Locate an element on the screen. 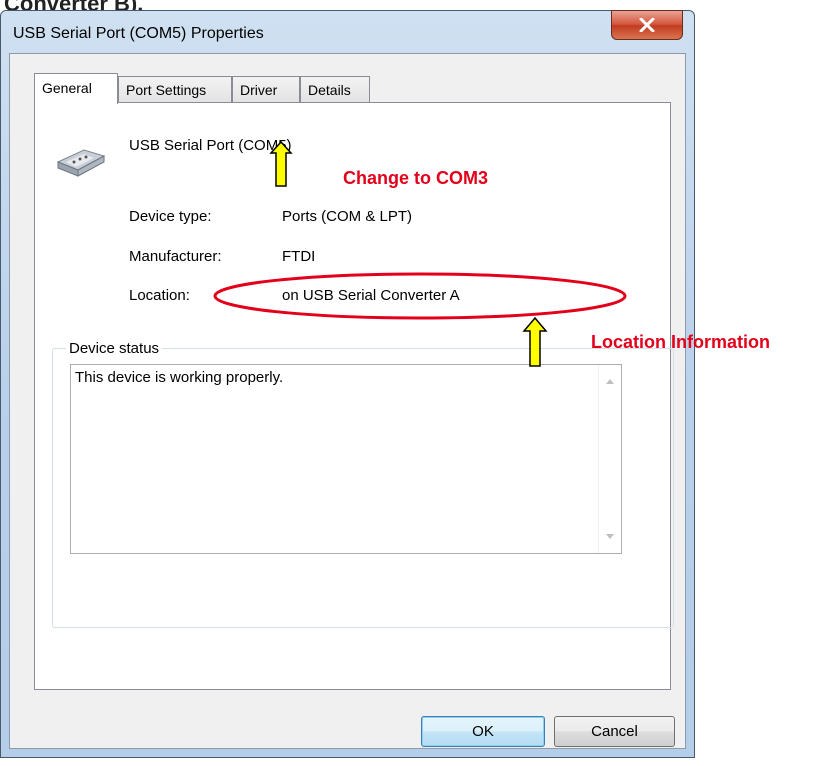 The height and width of the screenshot is (766, 823). com-change-annotation: Change to COM3 is located at coordinates (416, 178).